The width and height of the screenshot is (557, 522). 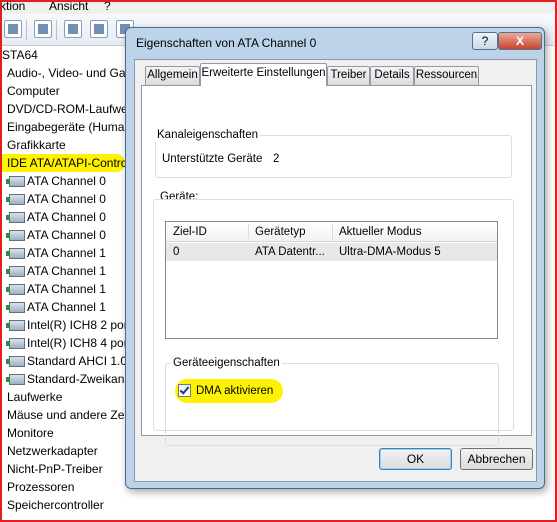 What do you see at coordinates (66, 73) in the screenshot?
I see `tree-item-label: Audio-, Video- und Ga` at bounding box center [66, 73].